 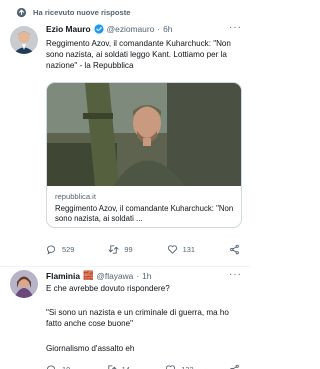 I want to click on retweet-button: 14, so click(x=118, y=366).